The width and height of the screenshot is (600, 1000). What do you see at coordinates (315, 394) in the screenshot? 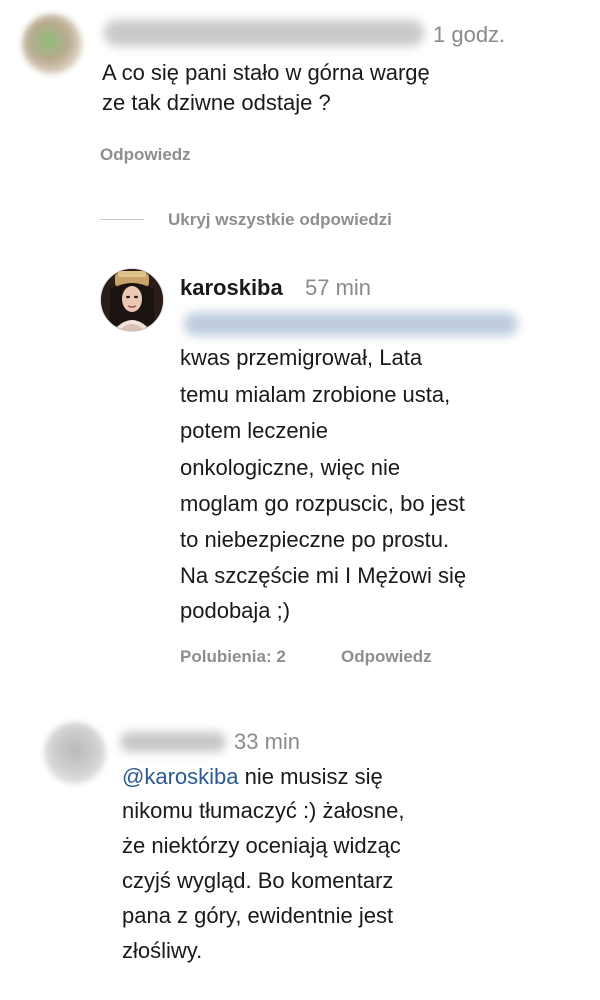
I see `reply-text-line: temu mialam zrobione usta,` at bounding box center [315, 394].